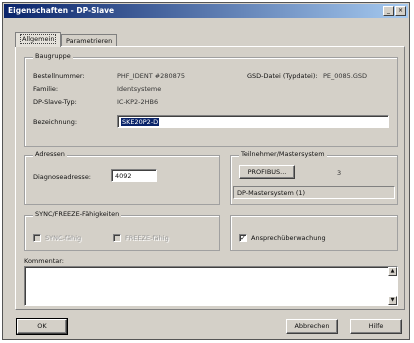  Describe the element at coordinates (50, 154) in the screenshot. I see `group-label: Adressen` at that location.